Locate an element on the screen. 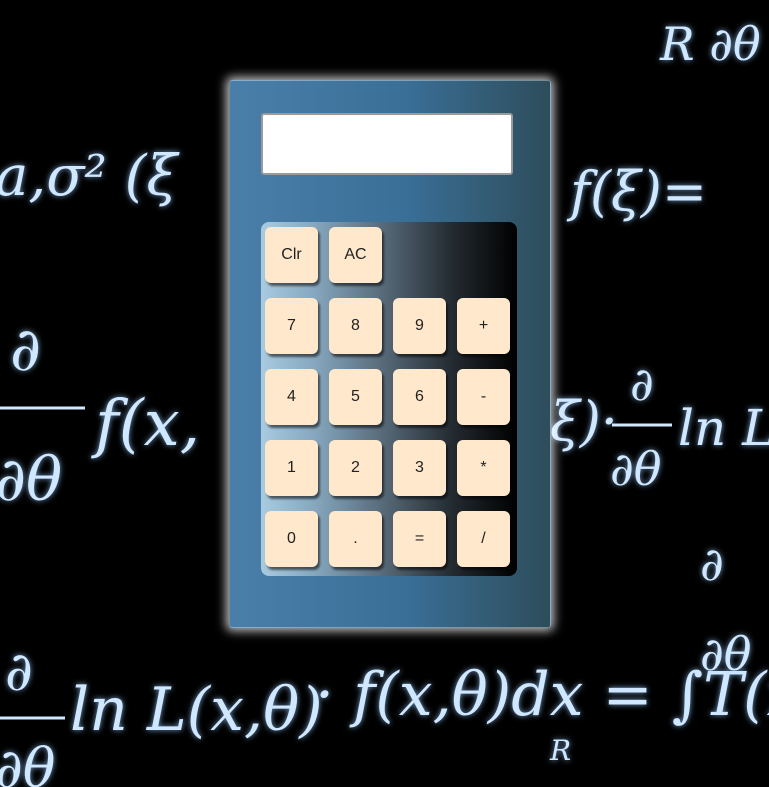  decimal-button: . is located at coordinates (355, 539).